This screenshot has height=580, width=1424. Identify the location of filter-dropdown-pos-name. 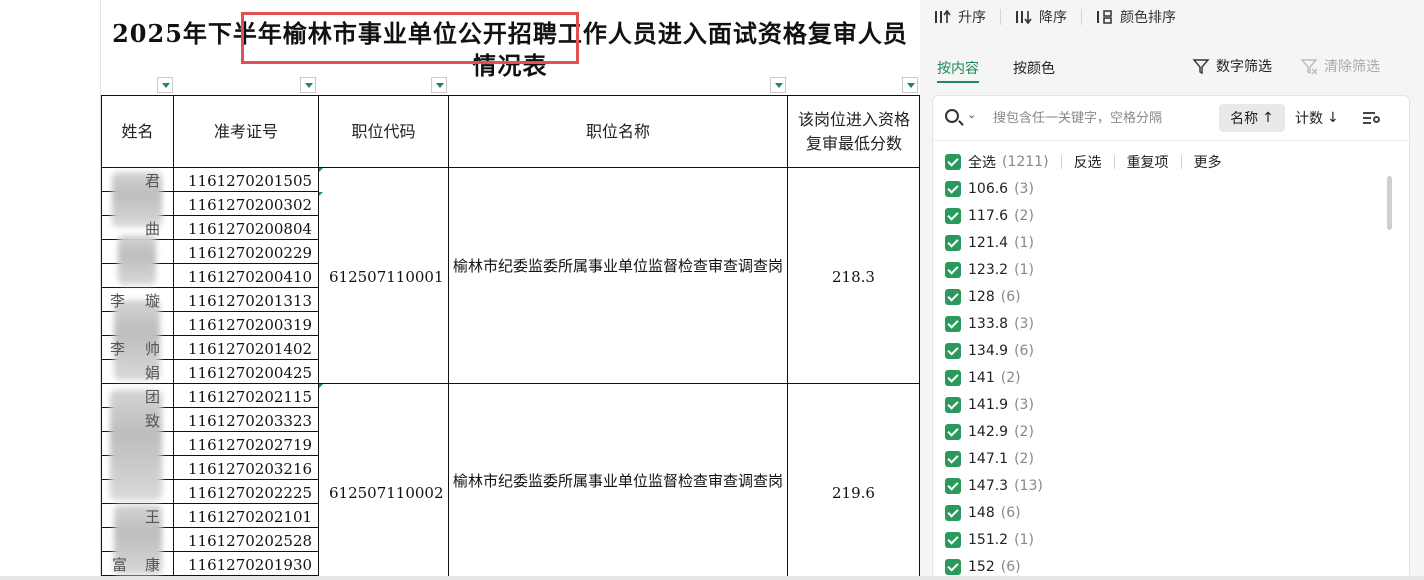
(778, 85).